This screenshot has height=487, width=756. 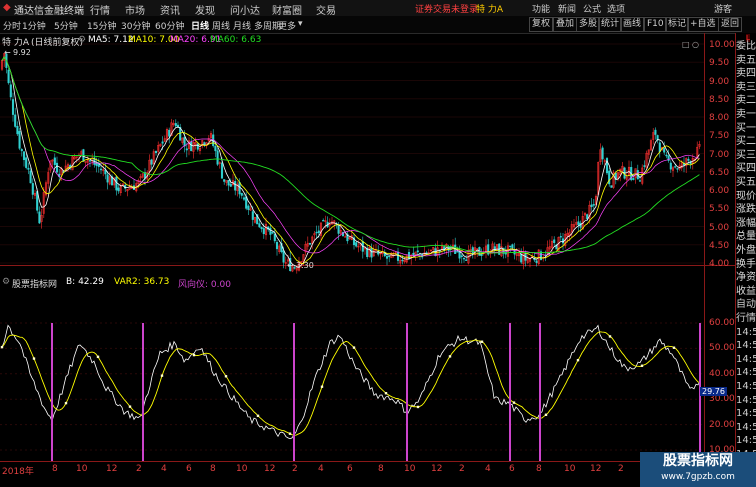 What do you see at coordinates (746, 87) in the screenshot?
I see `quote-item-label: 卖三` at bounding box center [746, 87].